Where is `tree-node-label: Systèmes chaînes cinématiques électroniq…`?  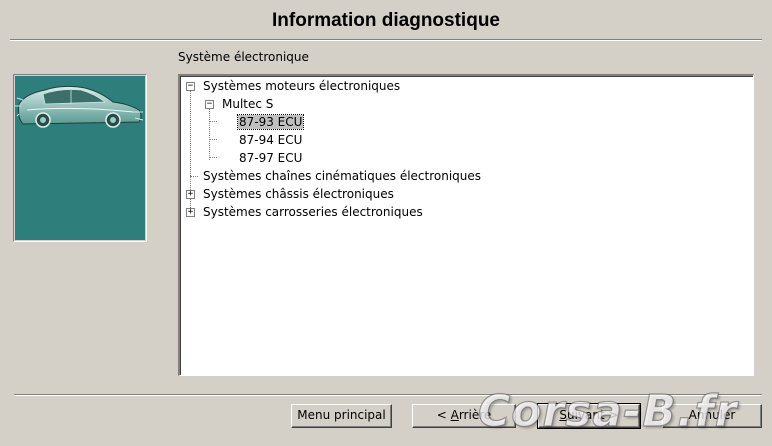 tree-node-label: Systèmes chaînes cinématiques électroniq… is located at coordinates (342, 176).